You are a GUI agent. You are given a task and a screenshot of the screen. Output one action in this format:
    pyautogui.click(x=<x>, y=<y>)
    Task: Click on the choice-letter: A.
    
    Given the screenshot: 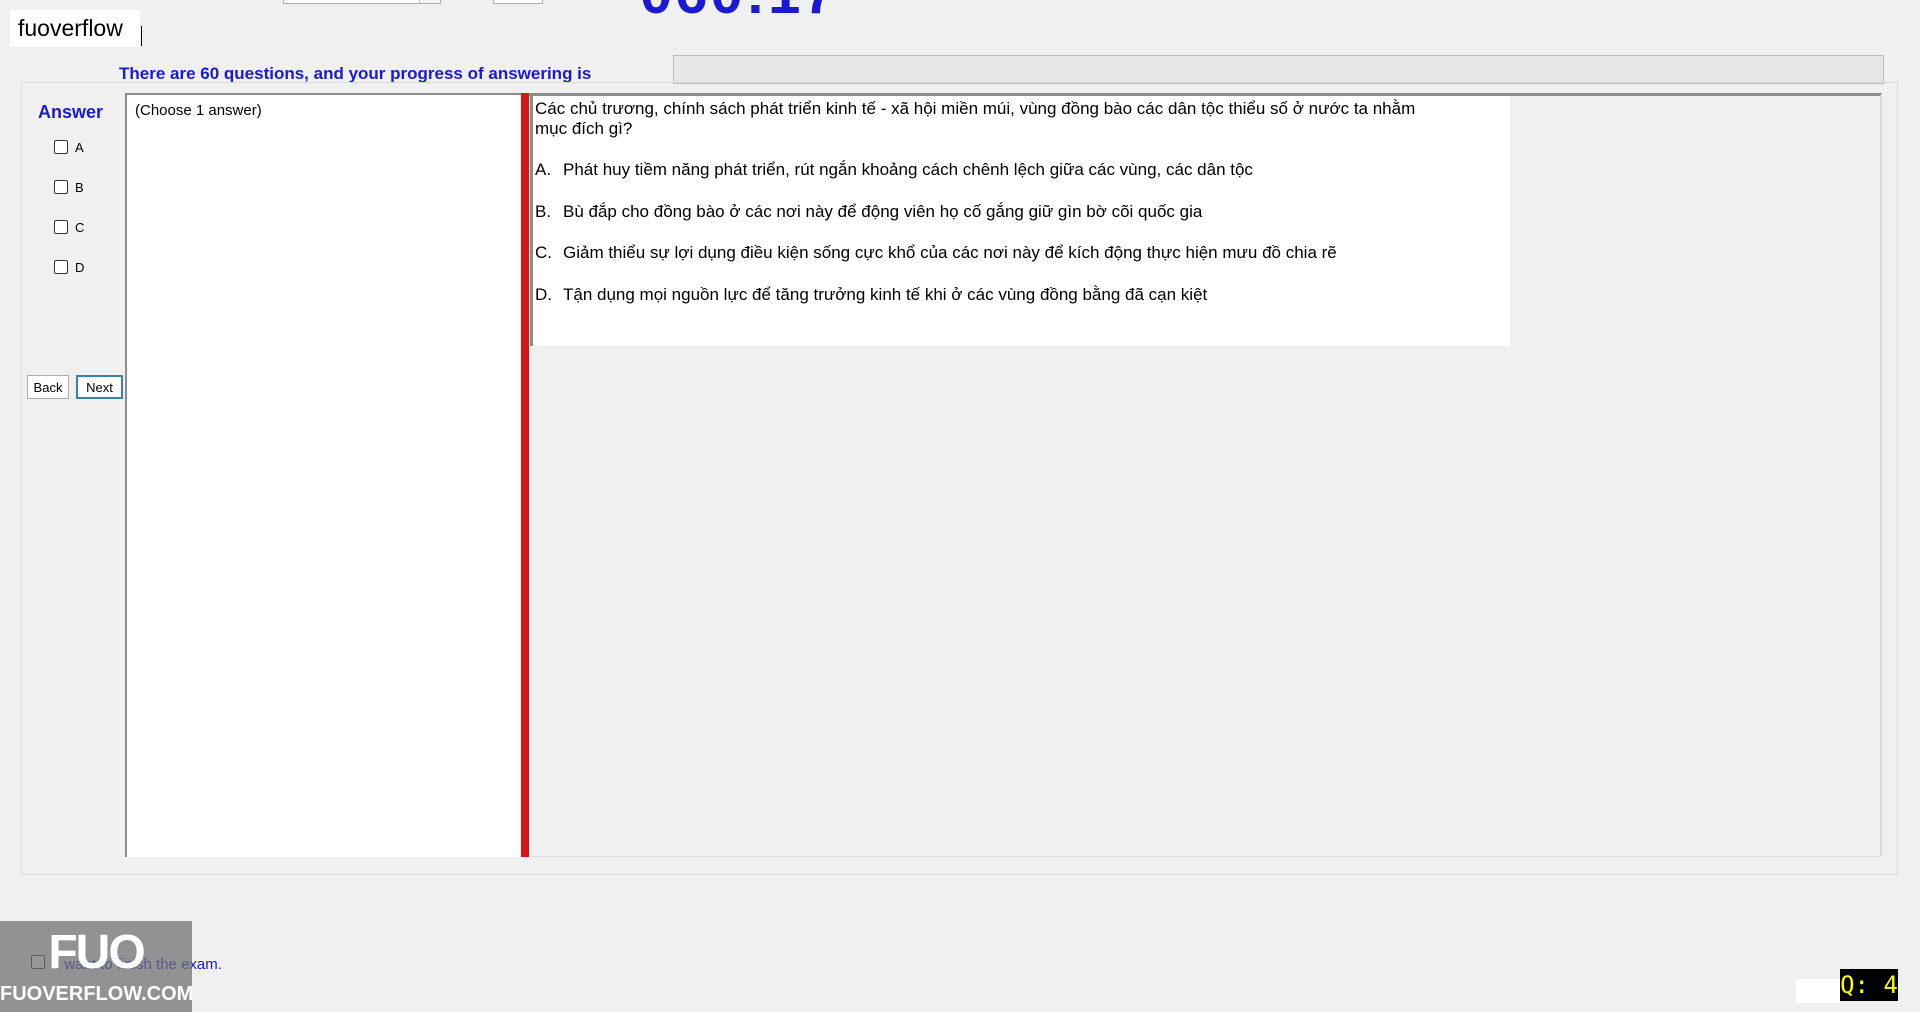 What is the action you would take?
    pyautogui.click(x=543, y=169)
    